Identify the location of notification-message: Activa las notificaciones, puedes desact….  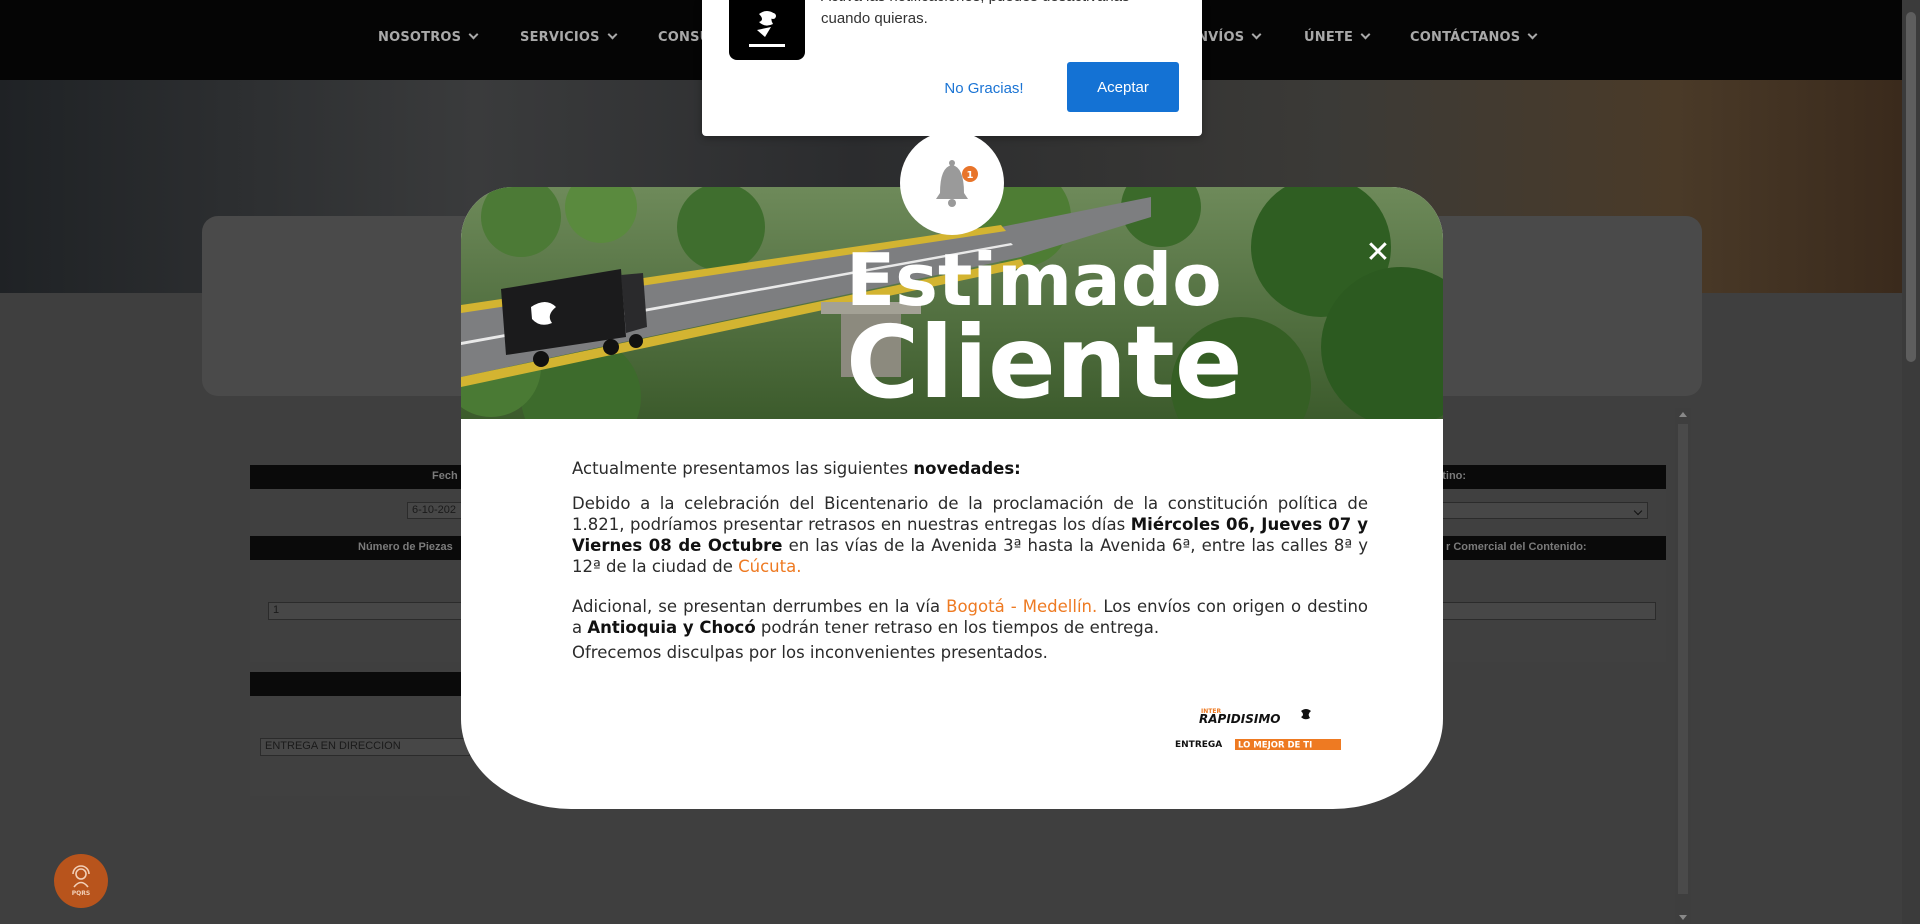
(975, 13).